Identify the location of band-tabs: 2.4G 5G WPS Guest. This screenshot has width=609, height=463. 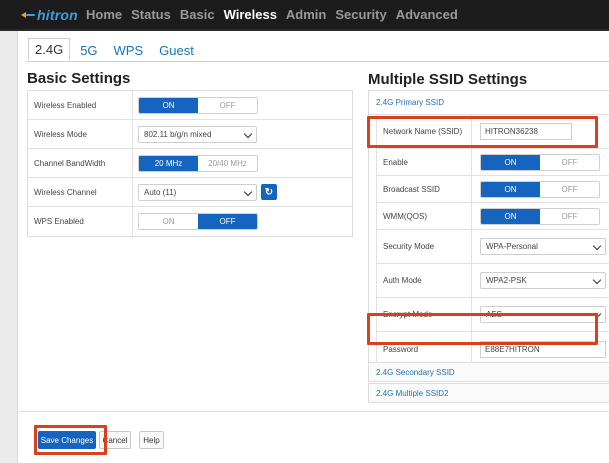
(116, 49).